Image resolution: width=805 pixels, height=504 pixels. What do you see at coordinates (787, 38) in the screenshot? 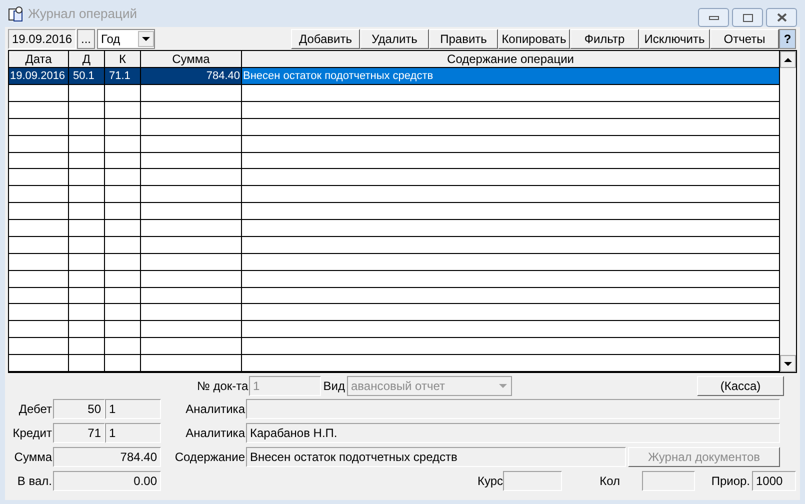
I see `help-button: ?` at bounding box center [787, 38].